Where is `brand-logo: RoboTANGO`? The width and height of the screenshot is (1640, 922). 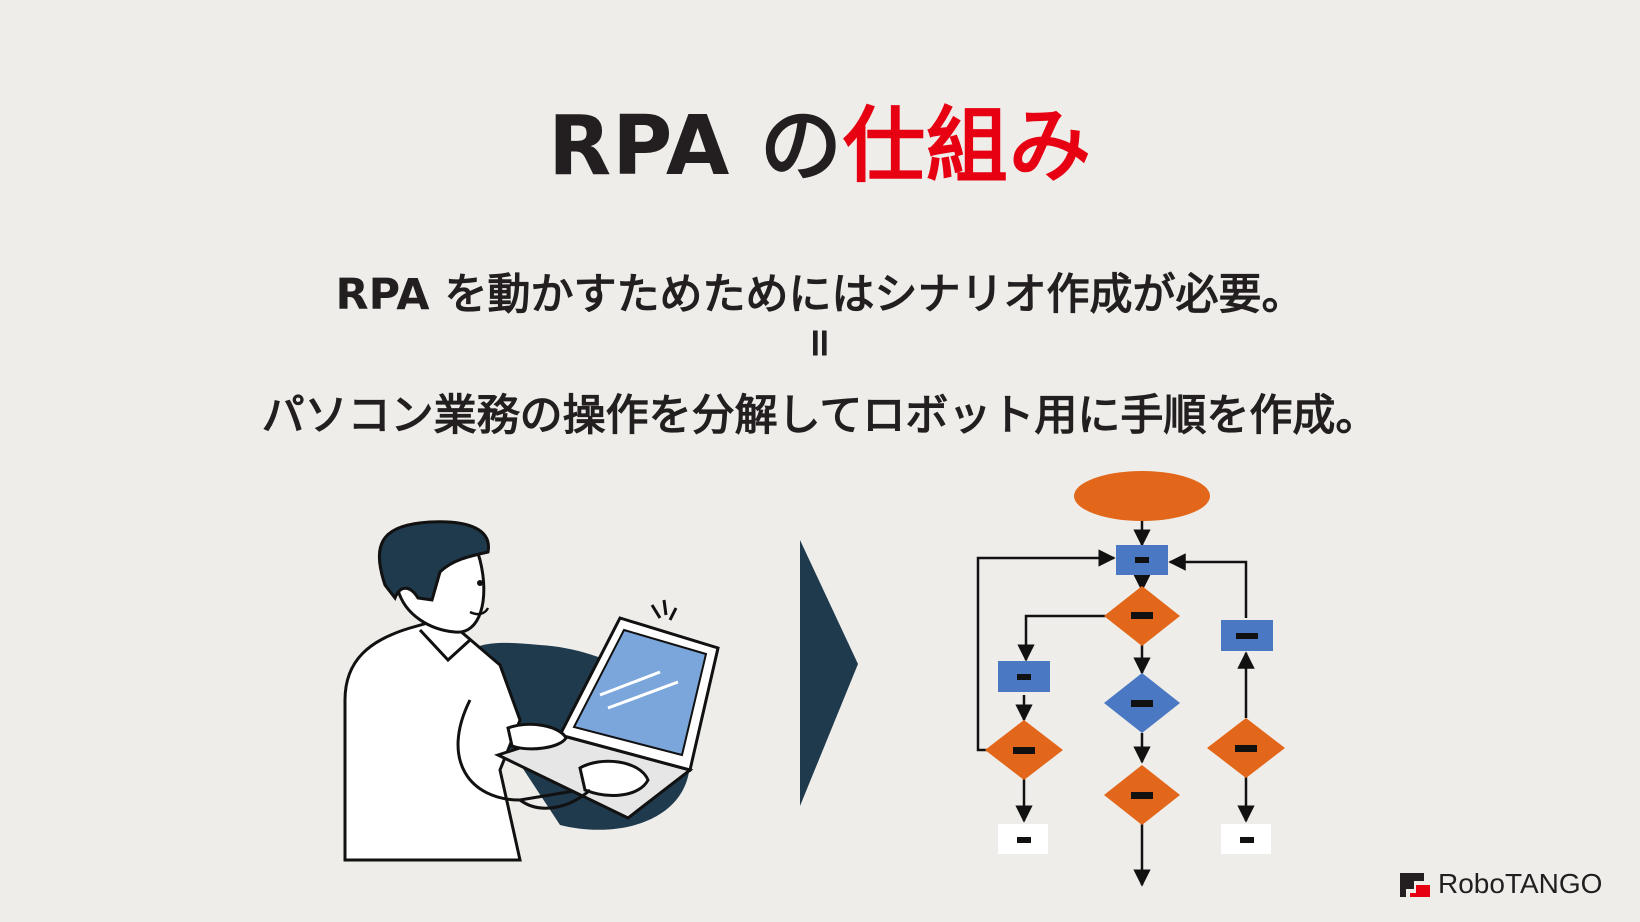
brand-logo: RoboTANGO is located at coordinates (1500, 884).